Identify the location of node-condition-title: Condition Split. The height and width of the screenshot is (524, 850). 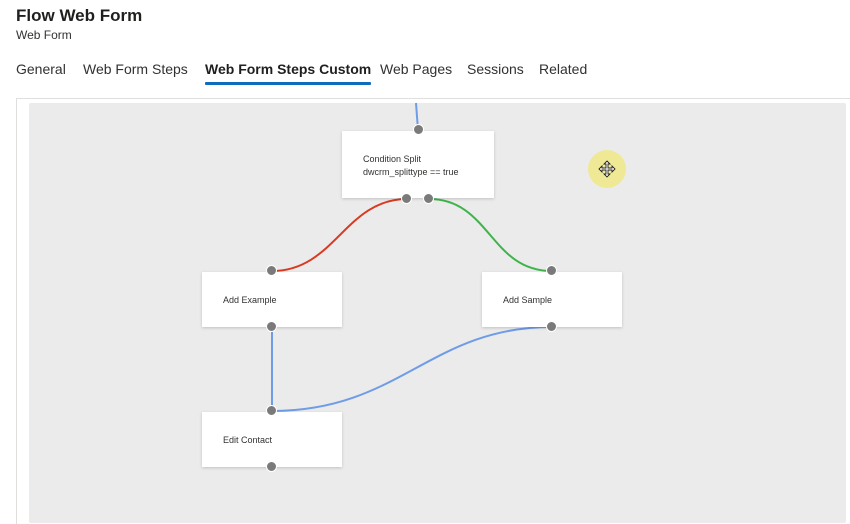
(392, 159).